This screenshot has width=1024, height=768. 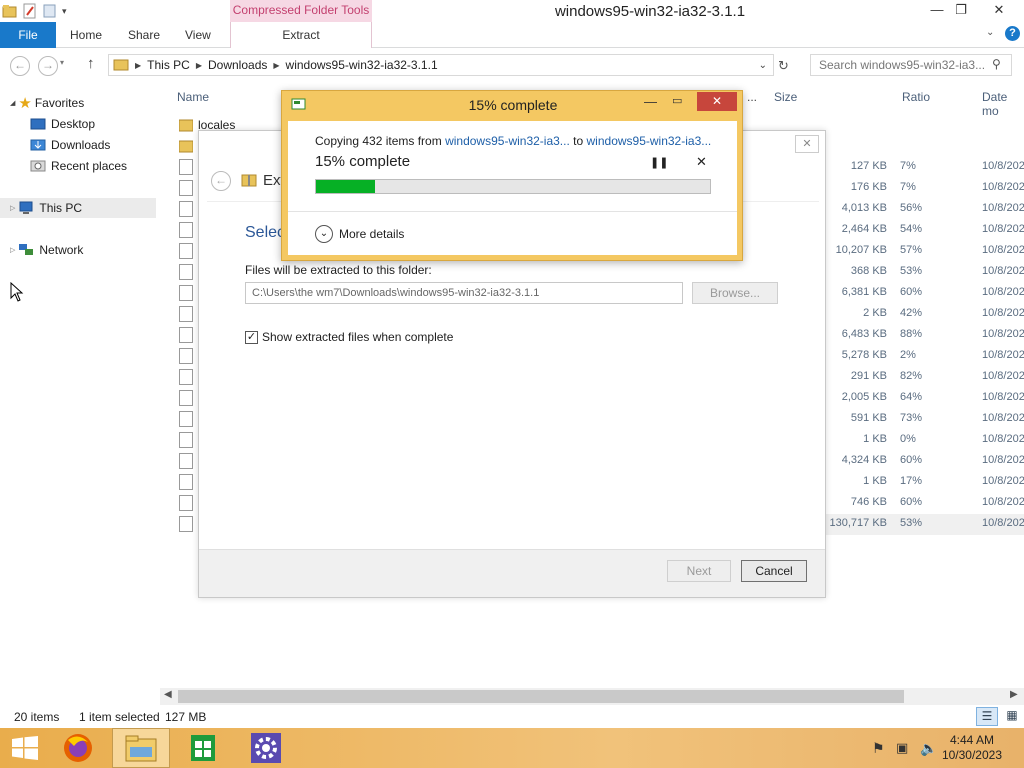 What do you see at coordinates (922, 503) in the screenshot?
I see `table-row: 746 KB 60% 10/8/202` at bounding box center [922, 503].